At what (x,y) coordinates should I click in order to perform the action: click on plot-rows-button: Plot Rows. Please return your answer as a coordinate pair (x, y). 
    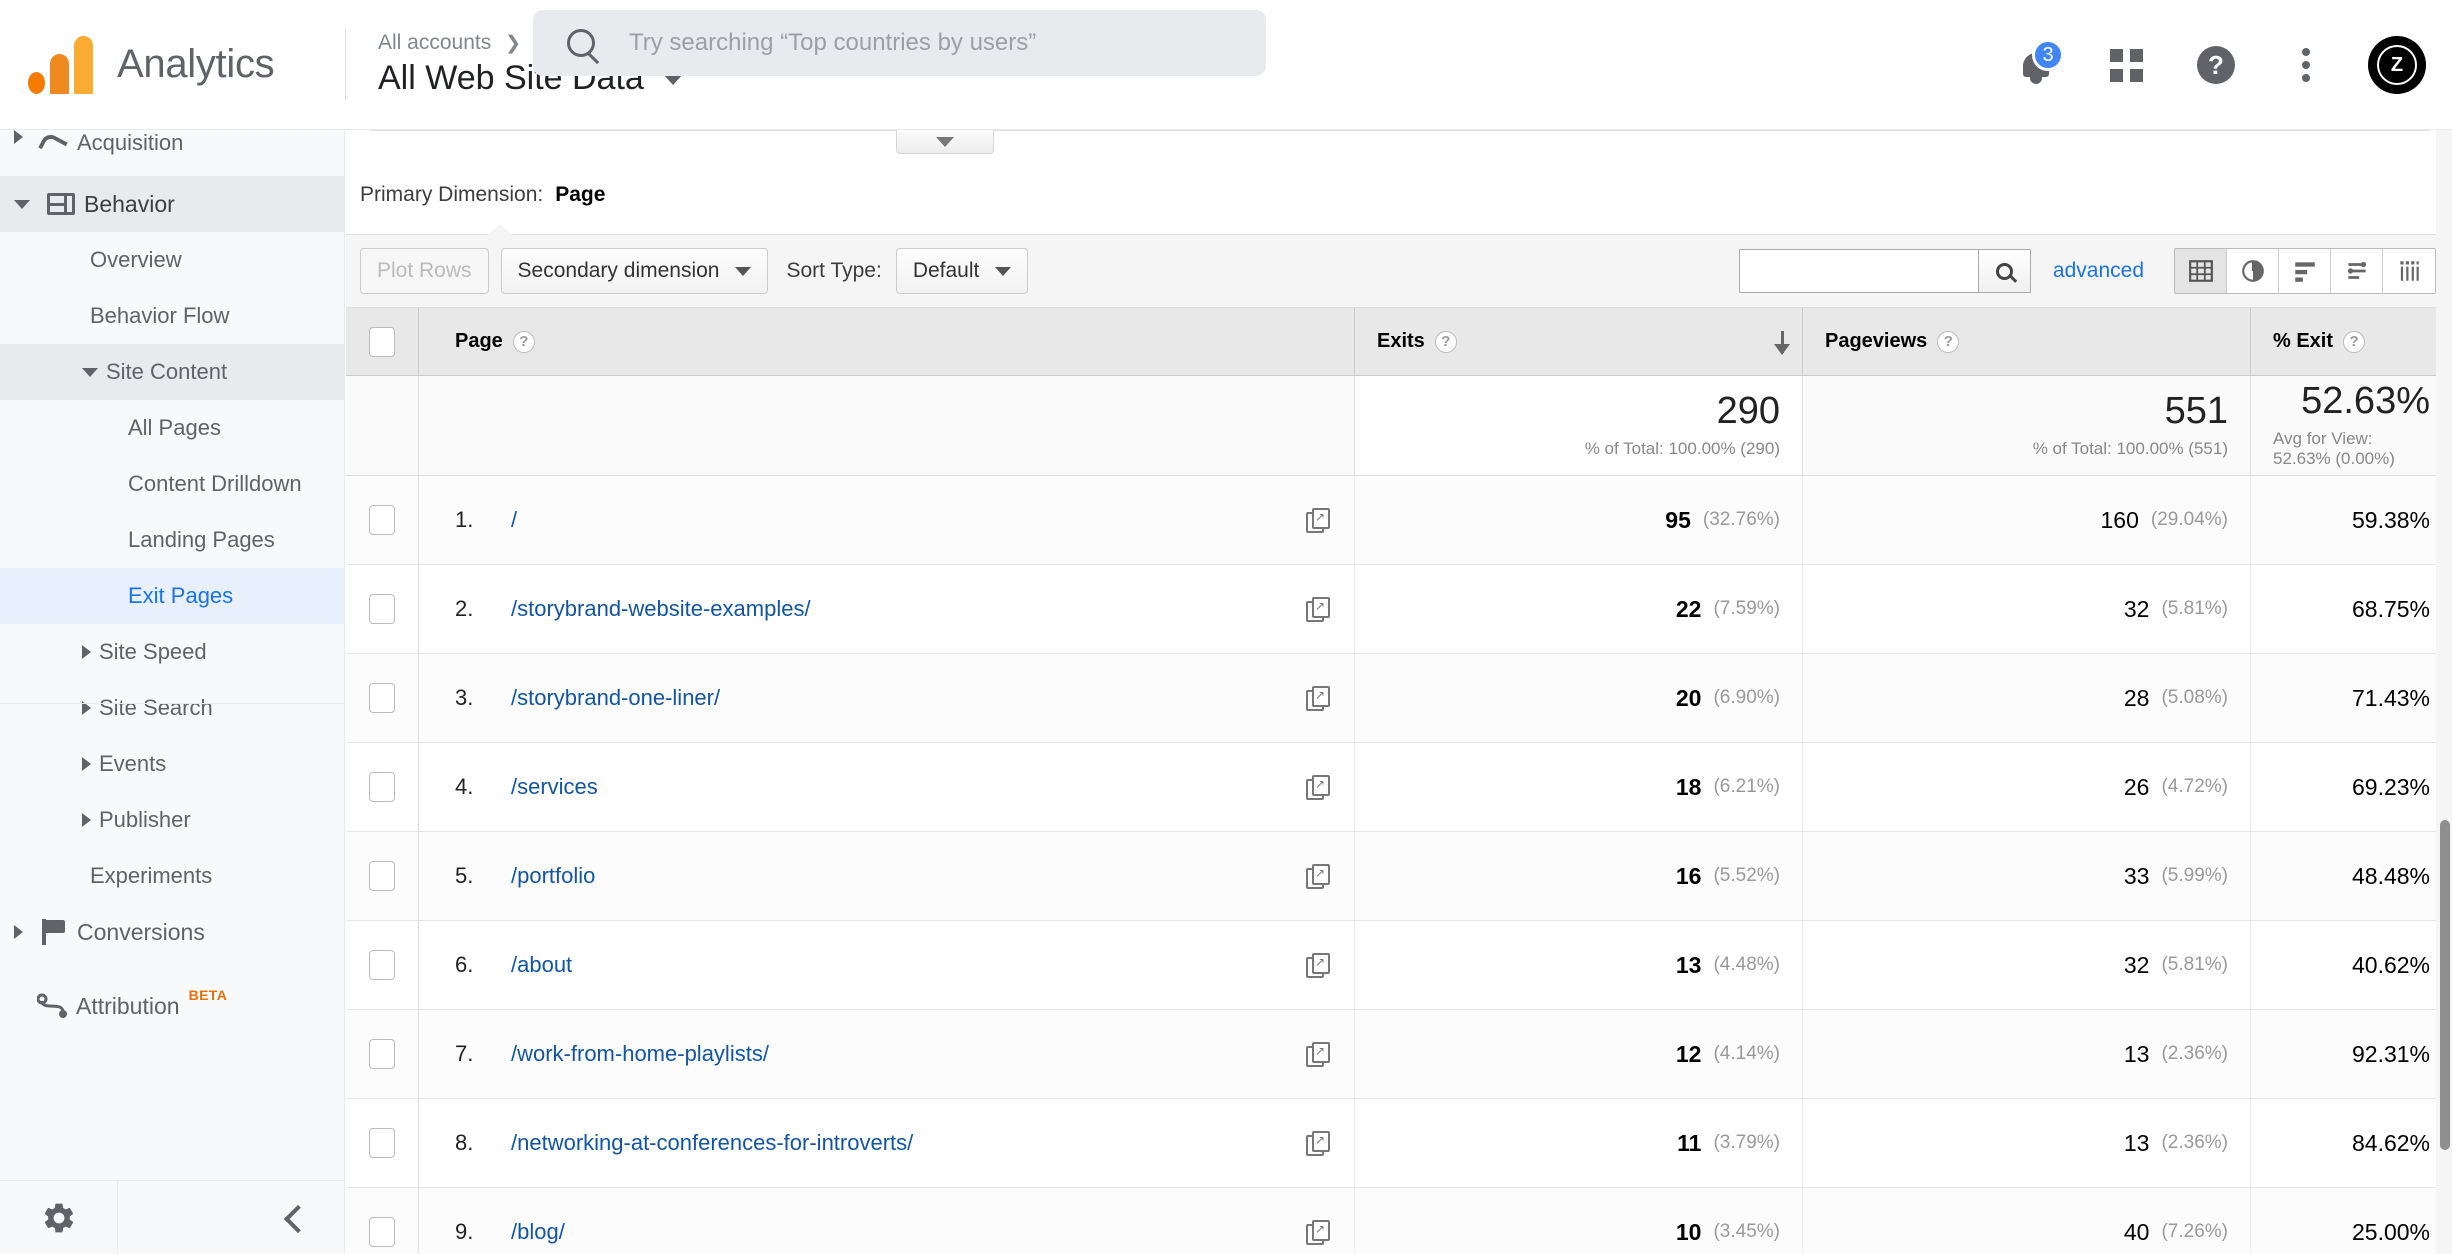
    Looking at the image, I should click on (424, 271).